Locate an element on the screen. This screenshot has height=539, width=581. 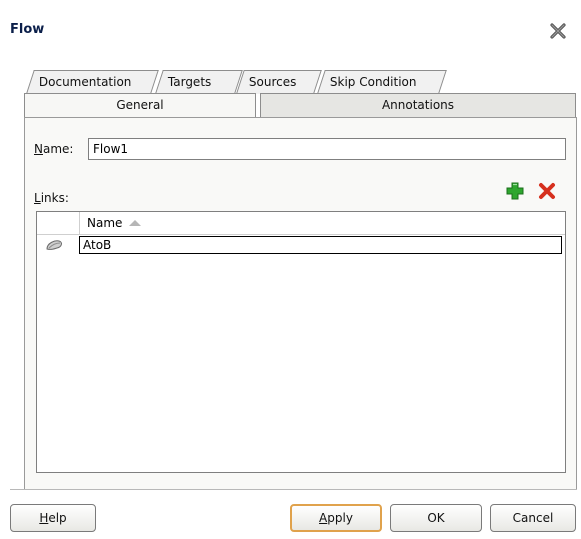
help-button: Help is located at coordinates (53, 518).